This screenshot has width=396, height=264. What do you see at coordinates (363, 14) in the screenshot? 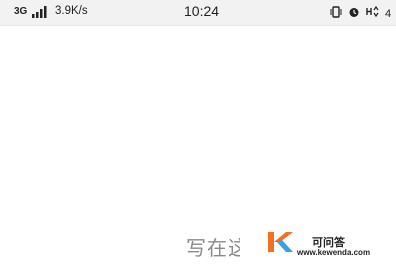
I see `status-icons: 4` at bounding box center [363, 14].